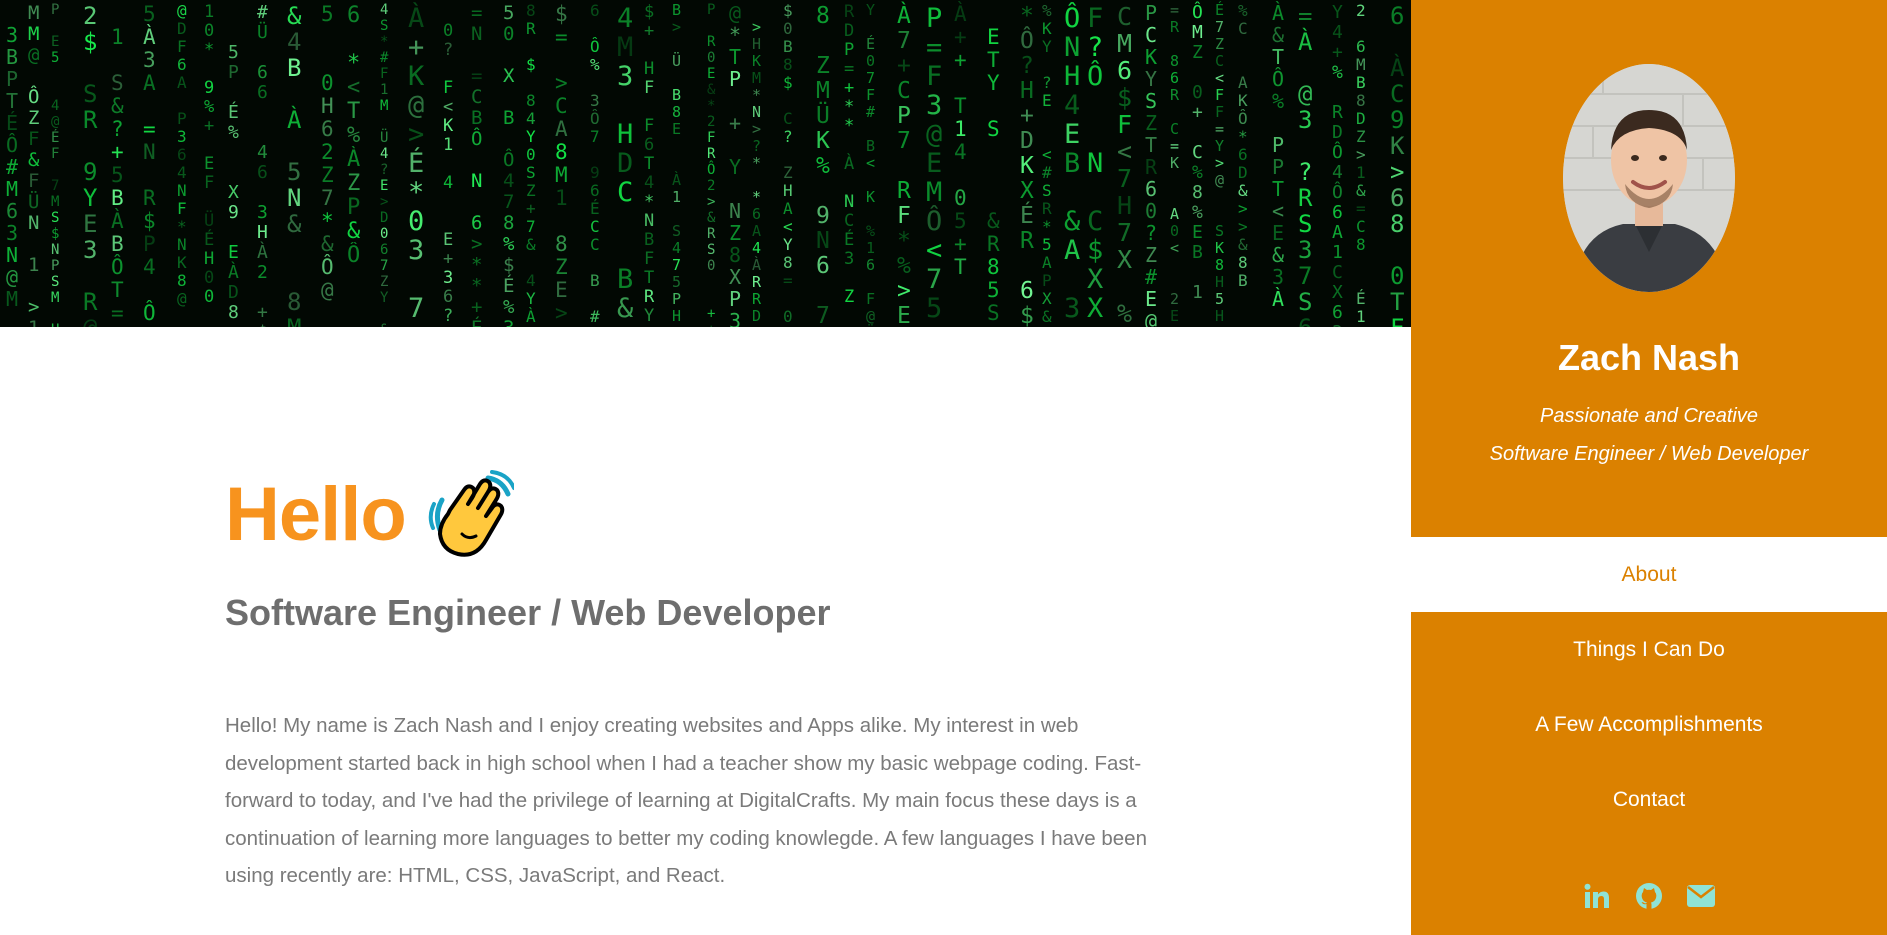 The image size is (1887, 935). What do you see at coordinates (1649, 574) in the screenshot?
I see `nav-item-about: About` at bounding box center [1649, 574].